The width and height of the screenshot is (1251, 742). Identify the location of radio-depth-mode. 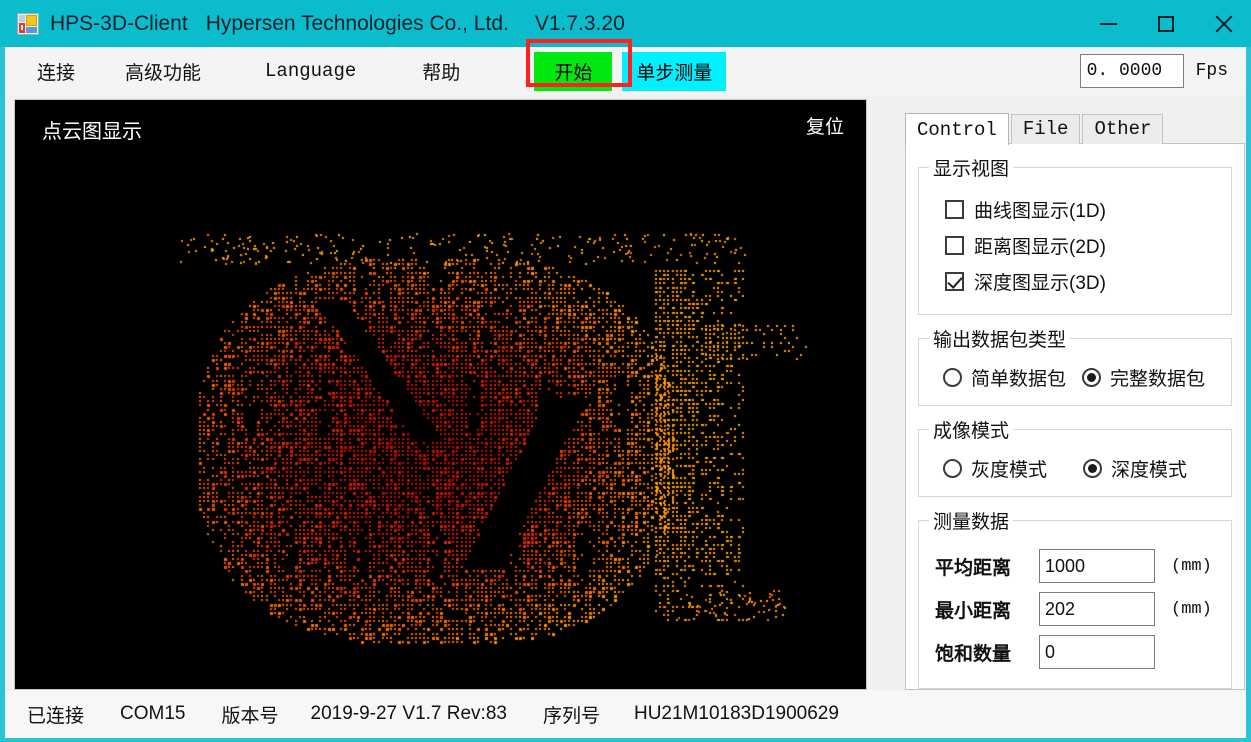
(1093, 468).